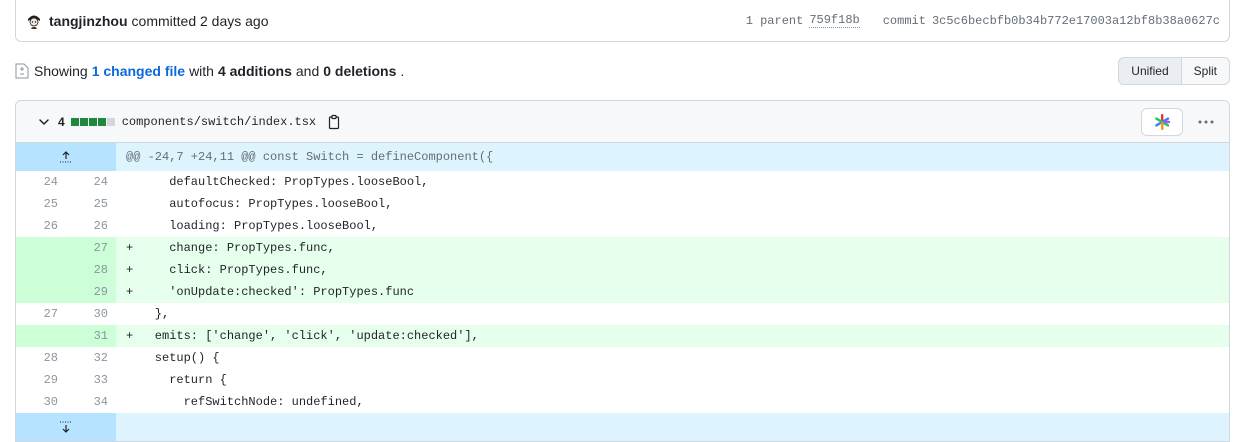  What do you see at coordinates (904, 20) in the screenshot?
I see `commit-label: commit` at bounding box center [904, 20].